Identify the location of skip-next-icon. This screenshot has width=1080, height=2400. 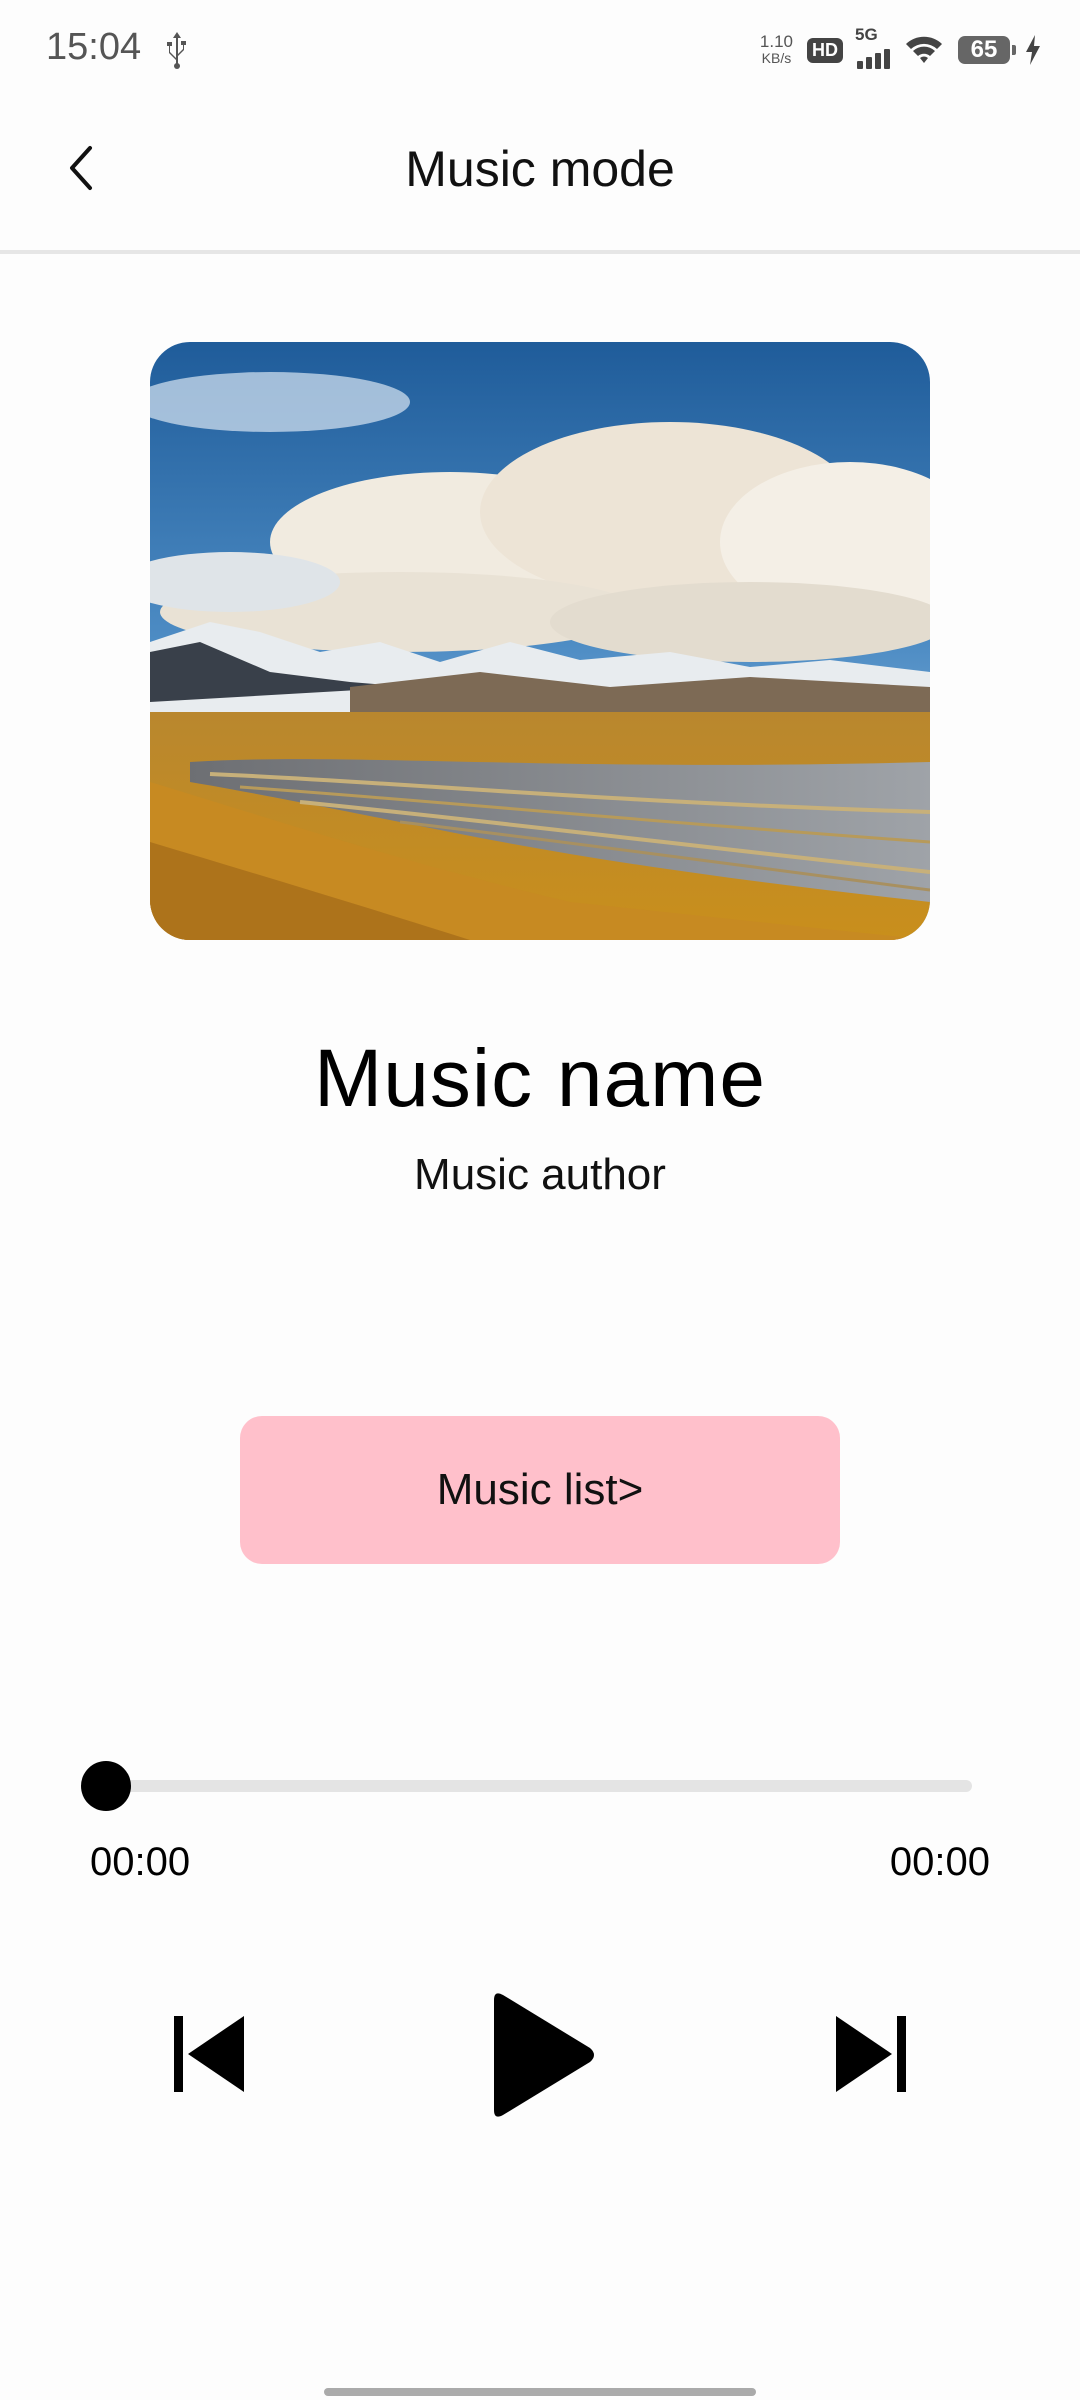
(871, 2054).